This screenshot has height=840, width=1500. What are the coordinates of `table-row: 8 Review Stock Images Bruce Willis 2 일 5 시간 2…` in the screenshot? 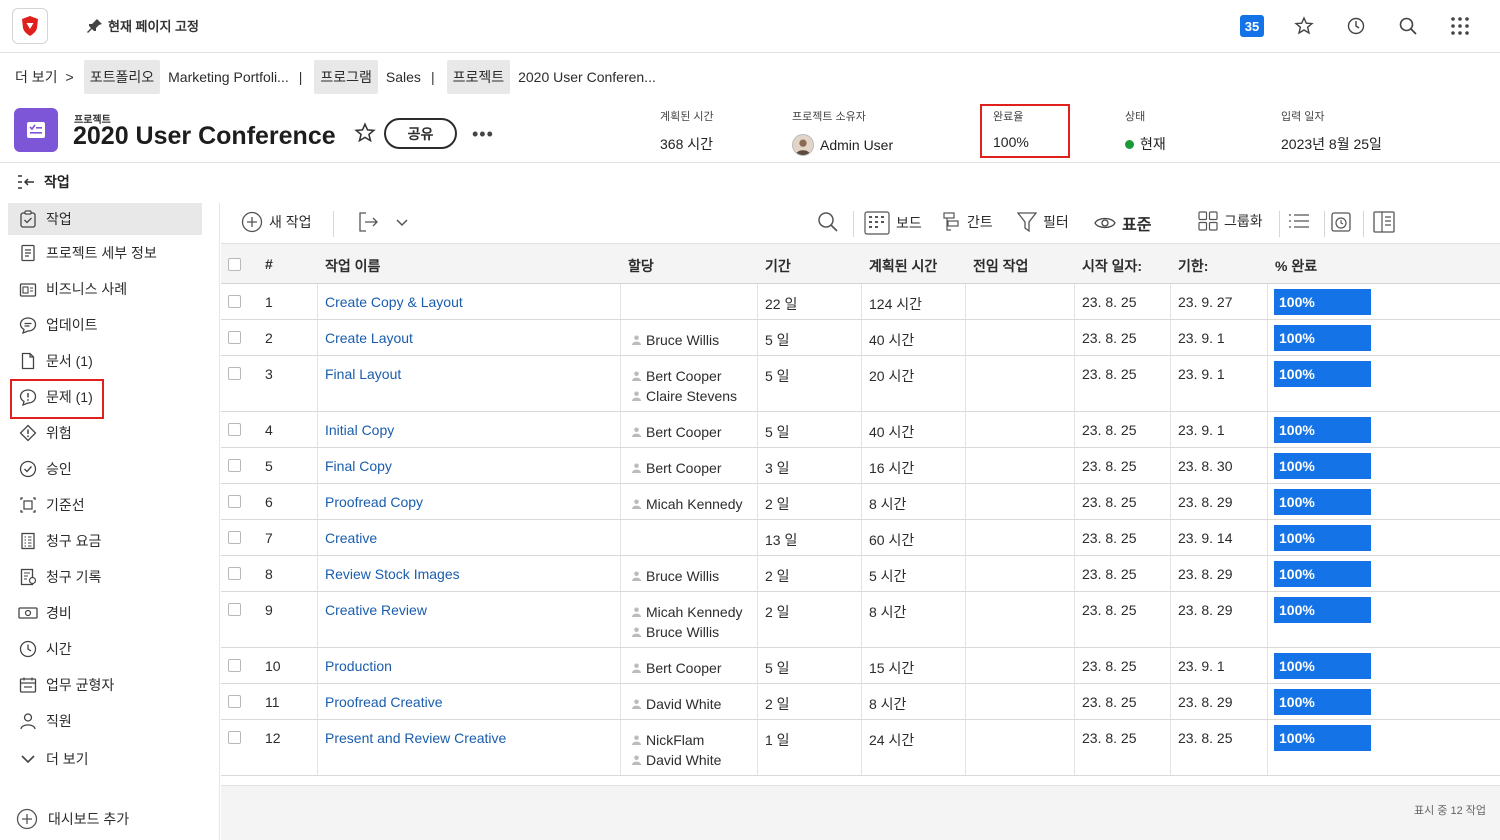 It's located at (860, 574).